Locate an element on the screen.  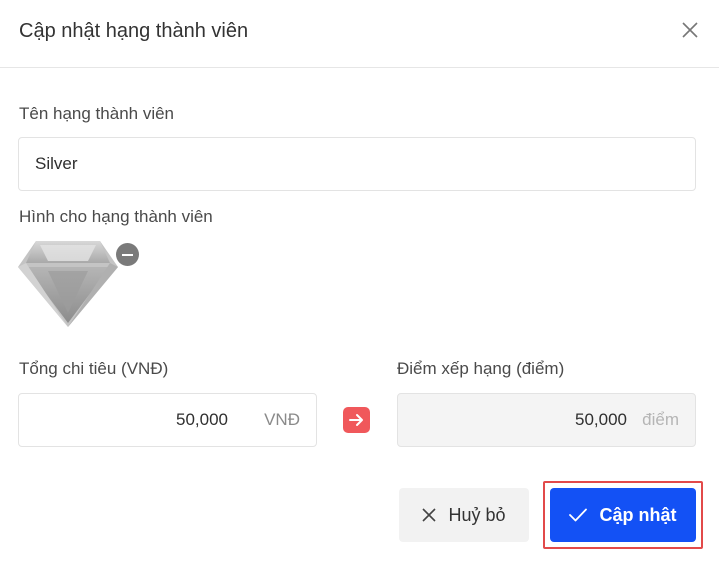
check-icon is located at coordinates (578, 515).